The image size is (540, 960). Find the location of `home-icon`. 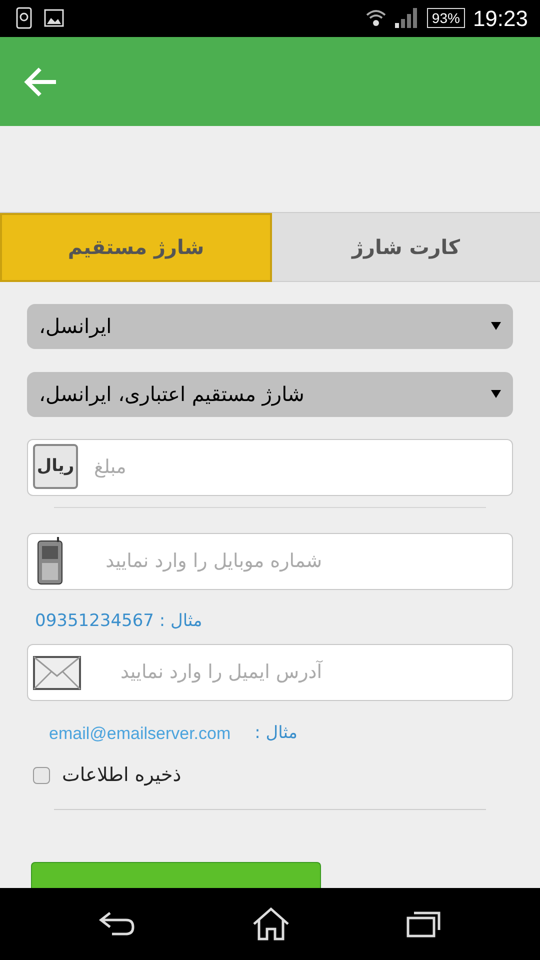

home-icon is located at coordinates (271, 924).